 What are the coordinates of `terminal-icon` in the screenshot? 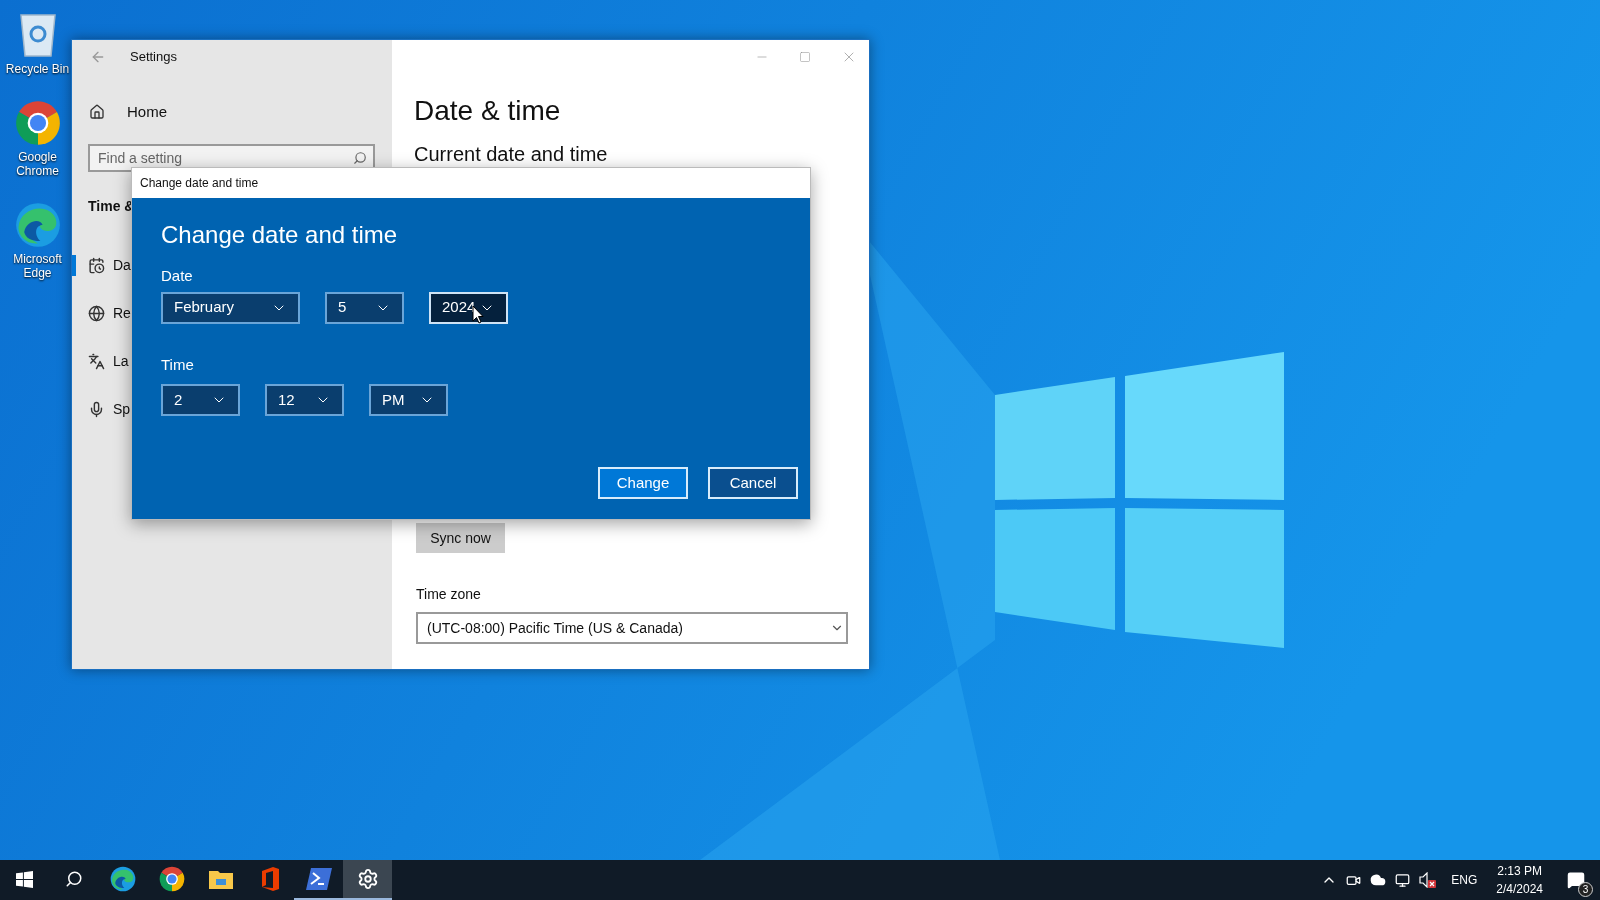 It's located at (318, 879).